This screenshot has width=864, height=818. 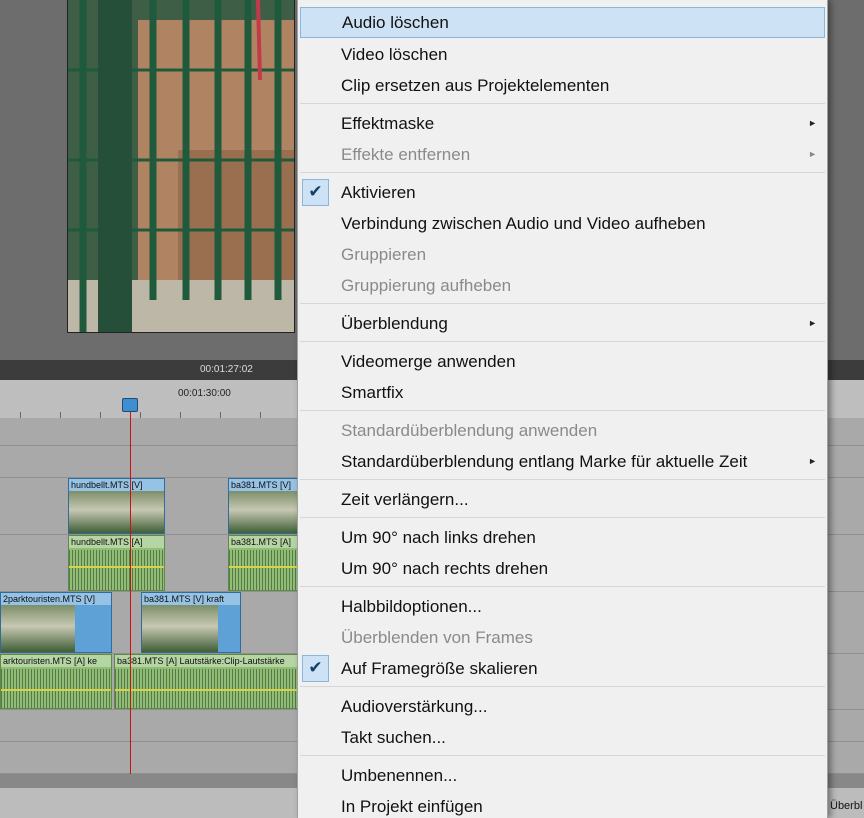 What do you see at coordinates (562, 254) in the screenshot?
I see `menu-item-gruppieren: Gruppieren` at bounding box center [562, 254].